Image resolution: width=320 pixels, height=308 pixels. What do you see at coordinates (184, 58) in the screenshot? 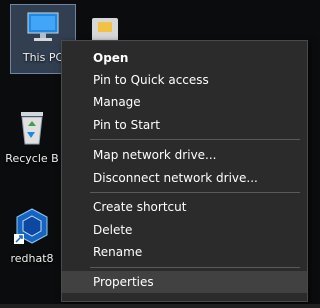
I see `menu-item-open: Open` at bounding box center [184, 58].